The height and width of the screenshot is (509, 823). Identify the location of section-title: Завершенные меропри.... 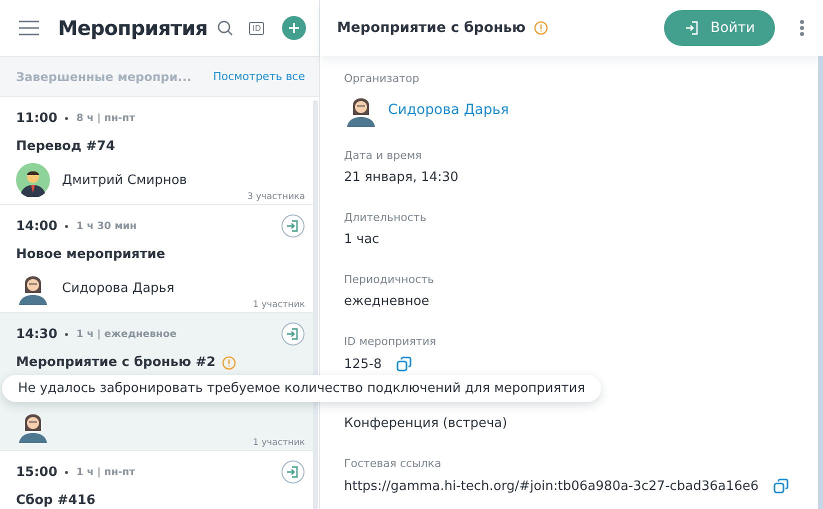
(104, 77).